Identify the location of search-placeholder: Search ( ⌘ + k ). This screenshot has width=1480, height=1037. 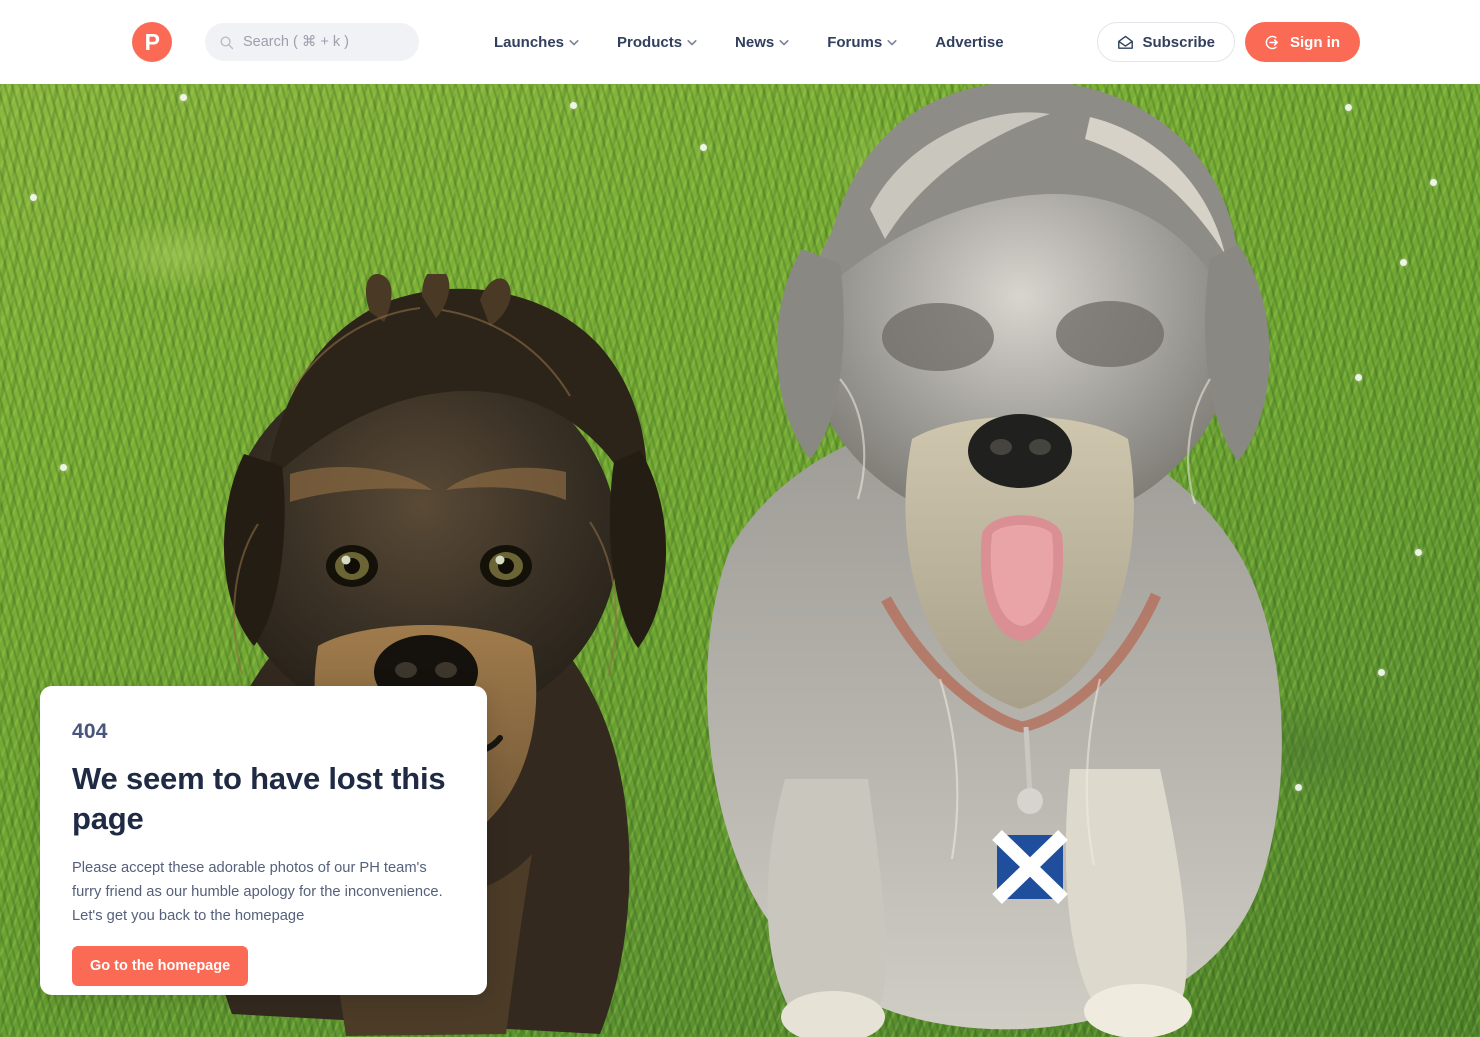
(296, 42).